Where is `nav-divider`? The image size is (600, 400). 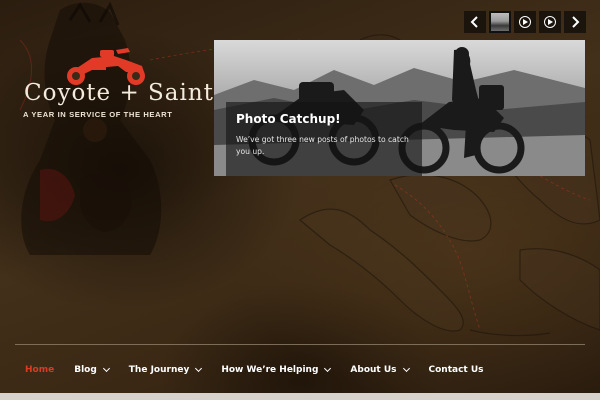
nav-divider is located at coordinates (300, 344).